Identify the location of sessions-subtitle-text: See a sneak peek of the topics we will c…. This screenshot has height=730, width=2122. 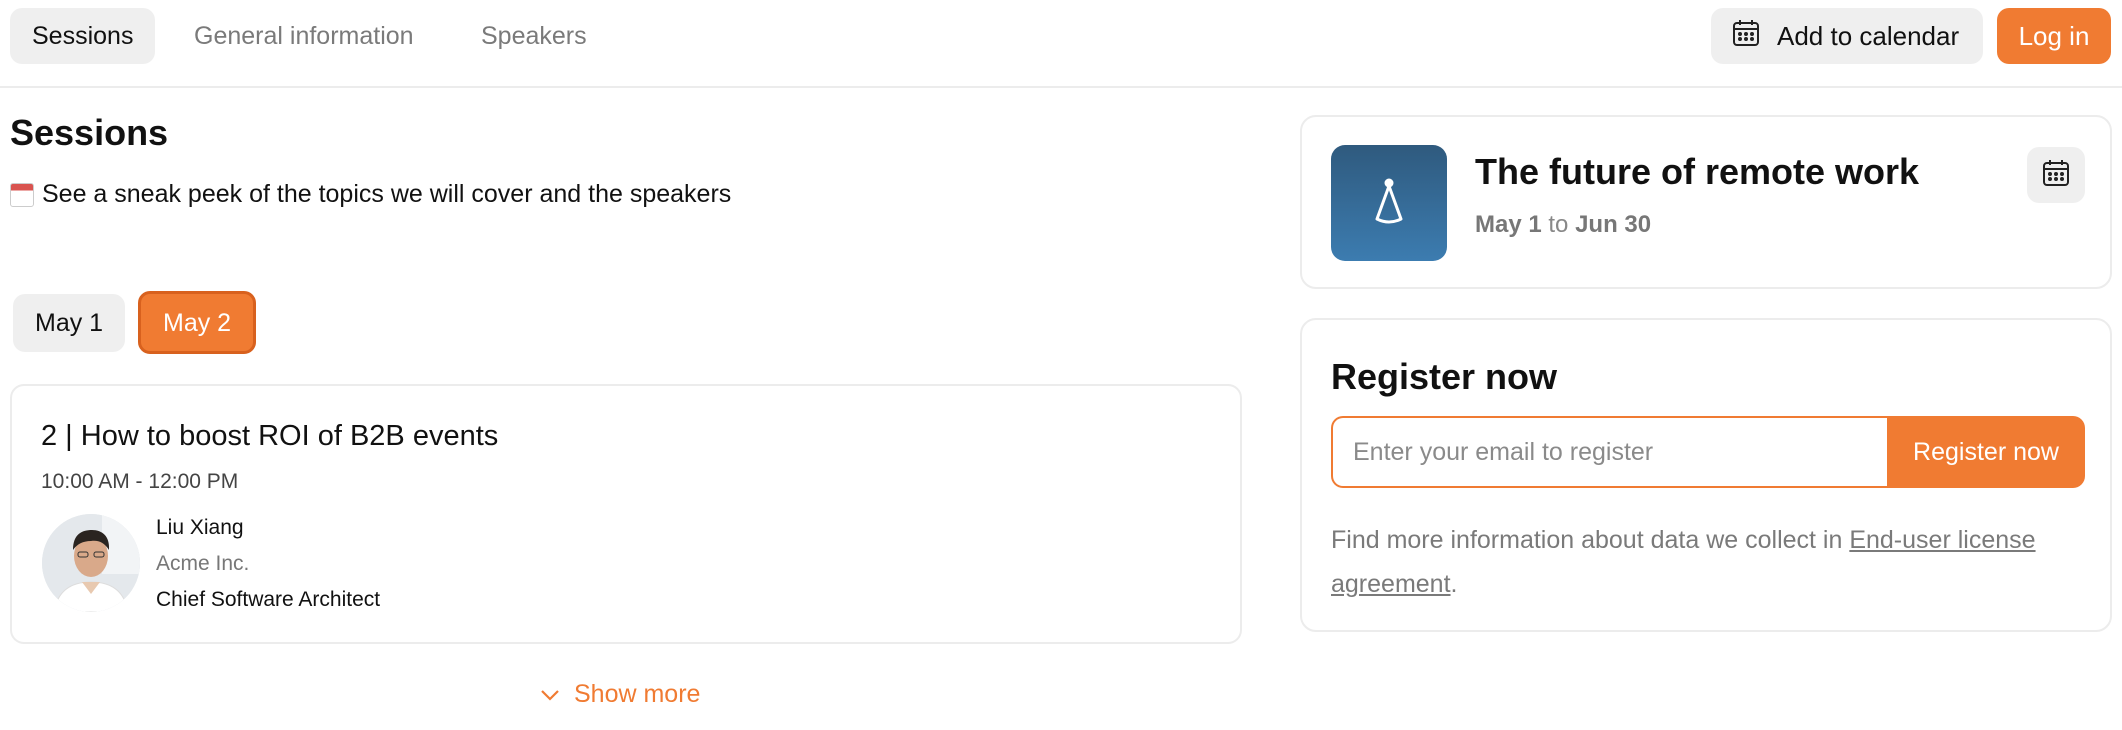
(387, 194).